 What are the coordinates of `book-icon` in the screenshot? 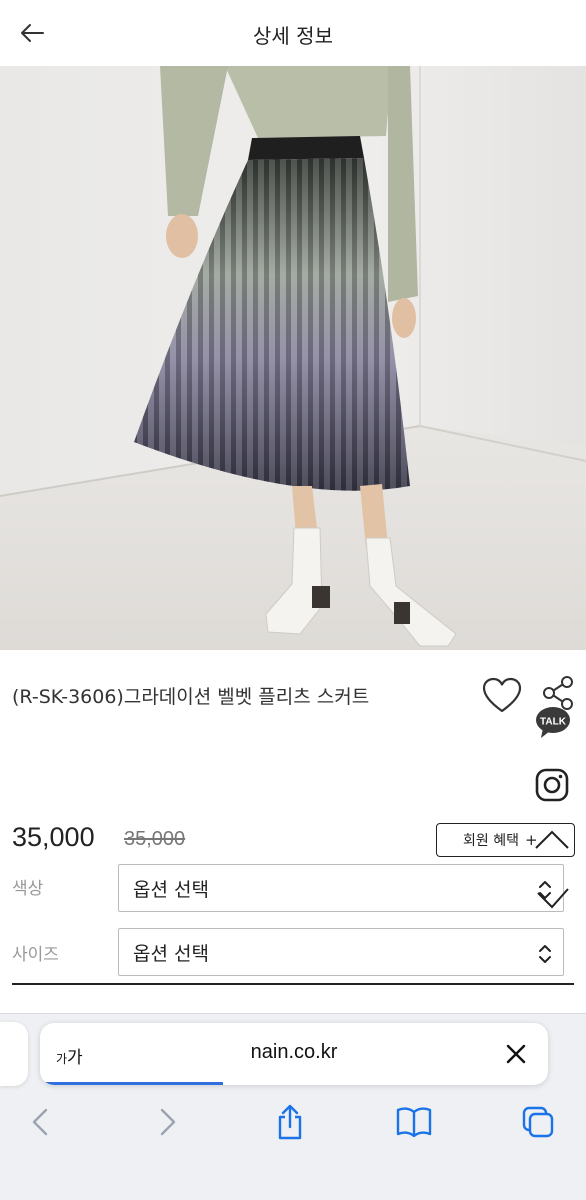 It's located at (414, 1122).